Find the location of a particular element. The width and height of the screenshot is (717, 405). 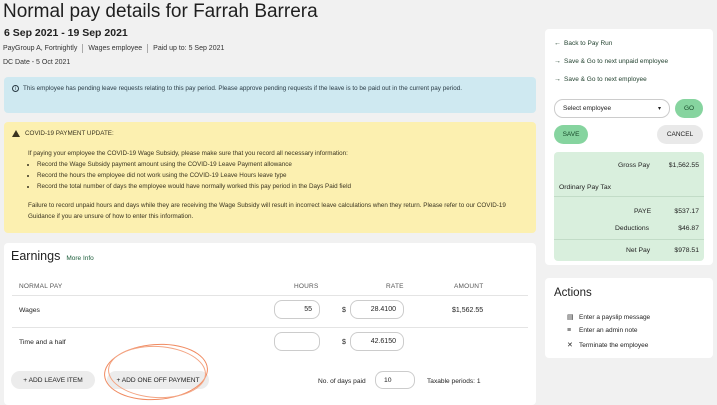

payslip-message-label: Enter a payslip message is located at coordinates (615, 317).